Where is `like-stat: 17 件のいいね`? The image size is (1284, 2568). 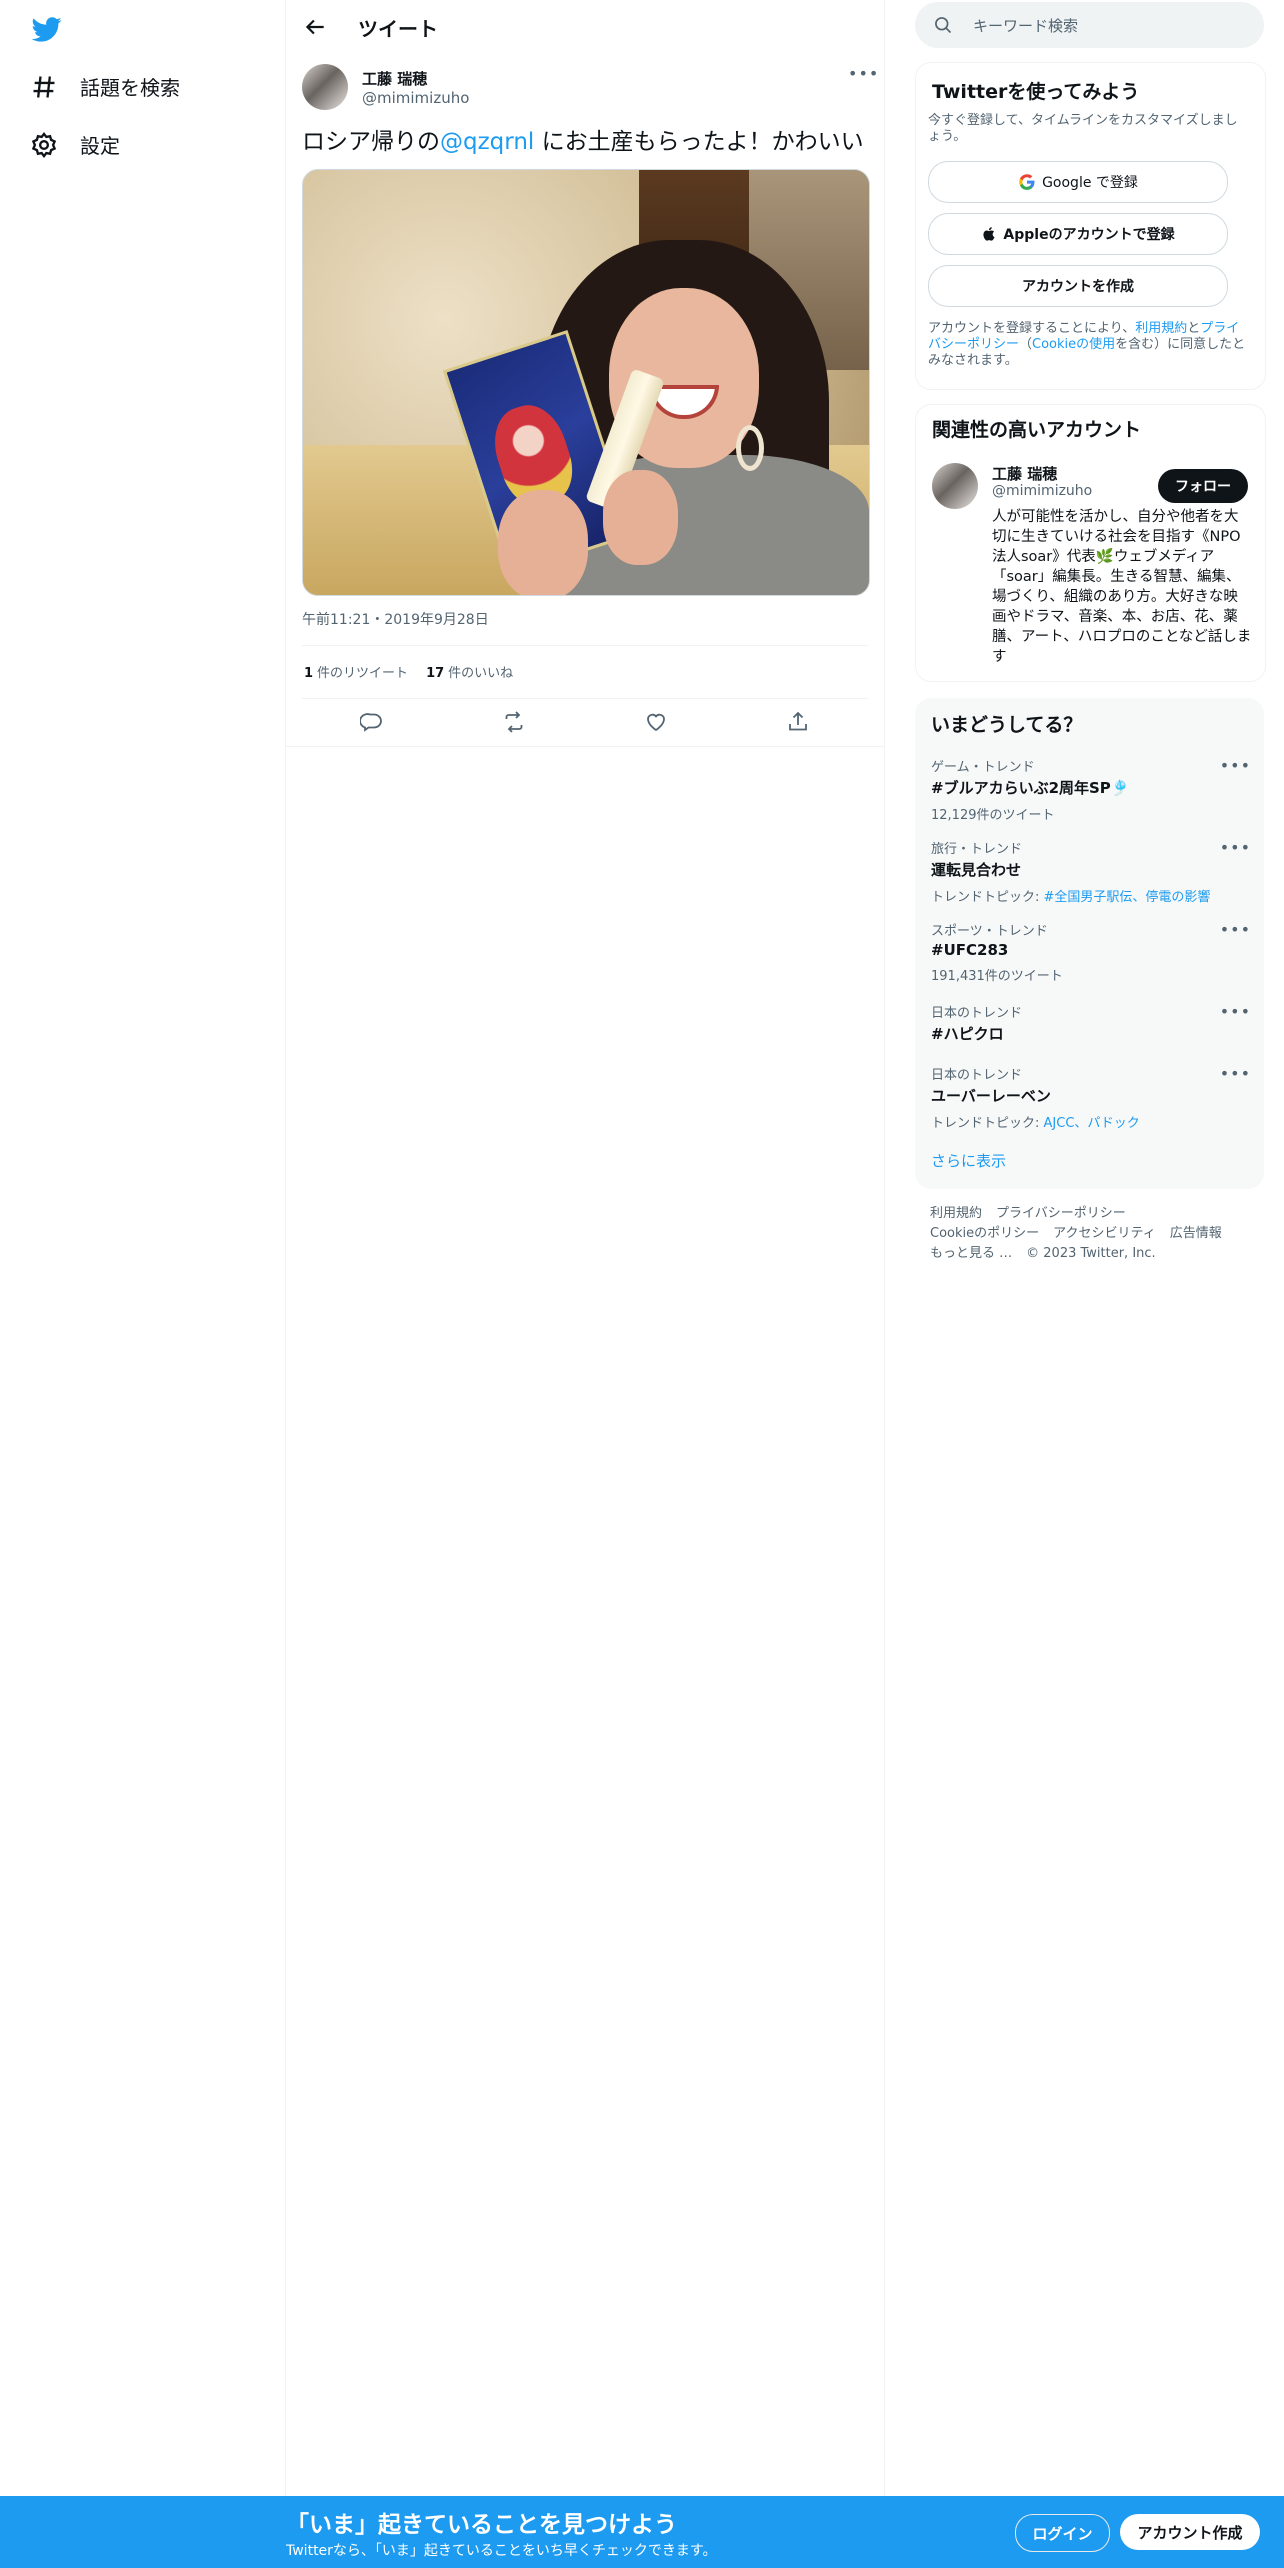 like-stat: 17 件のいいね is located at coordinates (469, 671).